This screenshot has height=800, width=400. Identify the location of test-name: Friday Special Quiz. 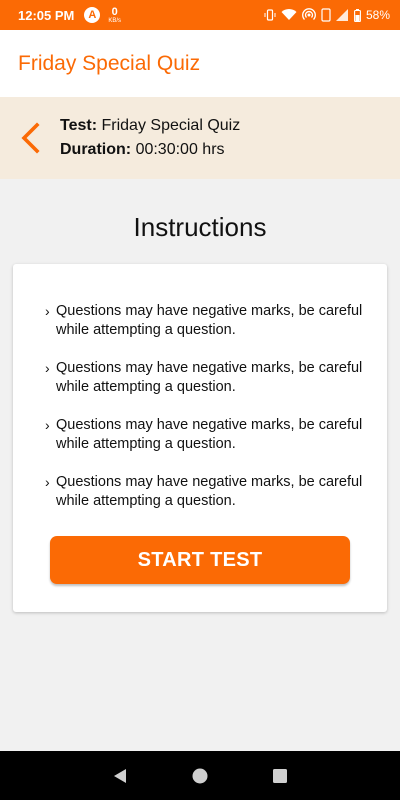
(171, 125).